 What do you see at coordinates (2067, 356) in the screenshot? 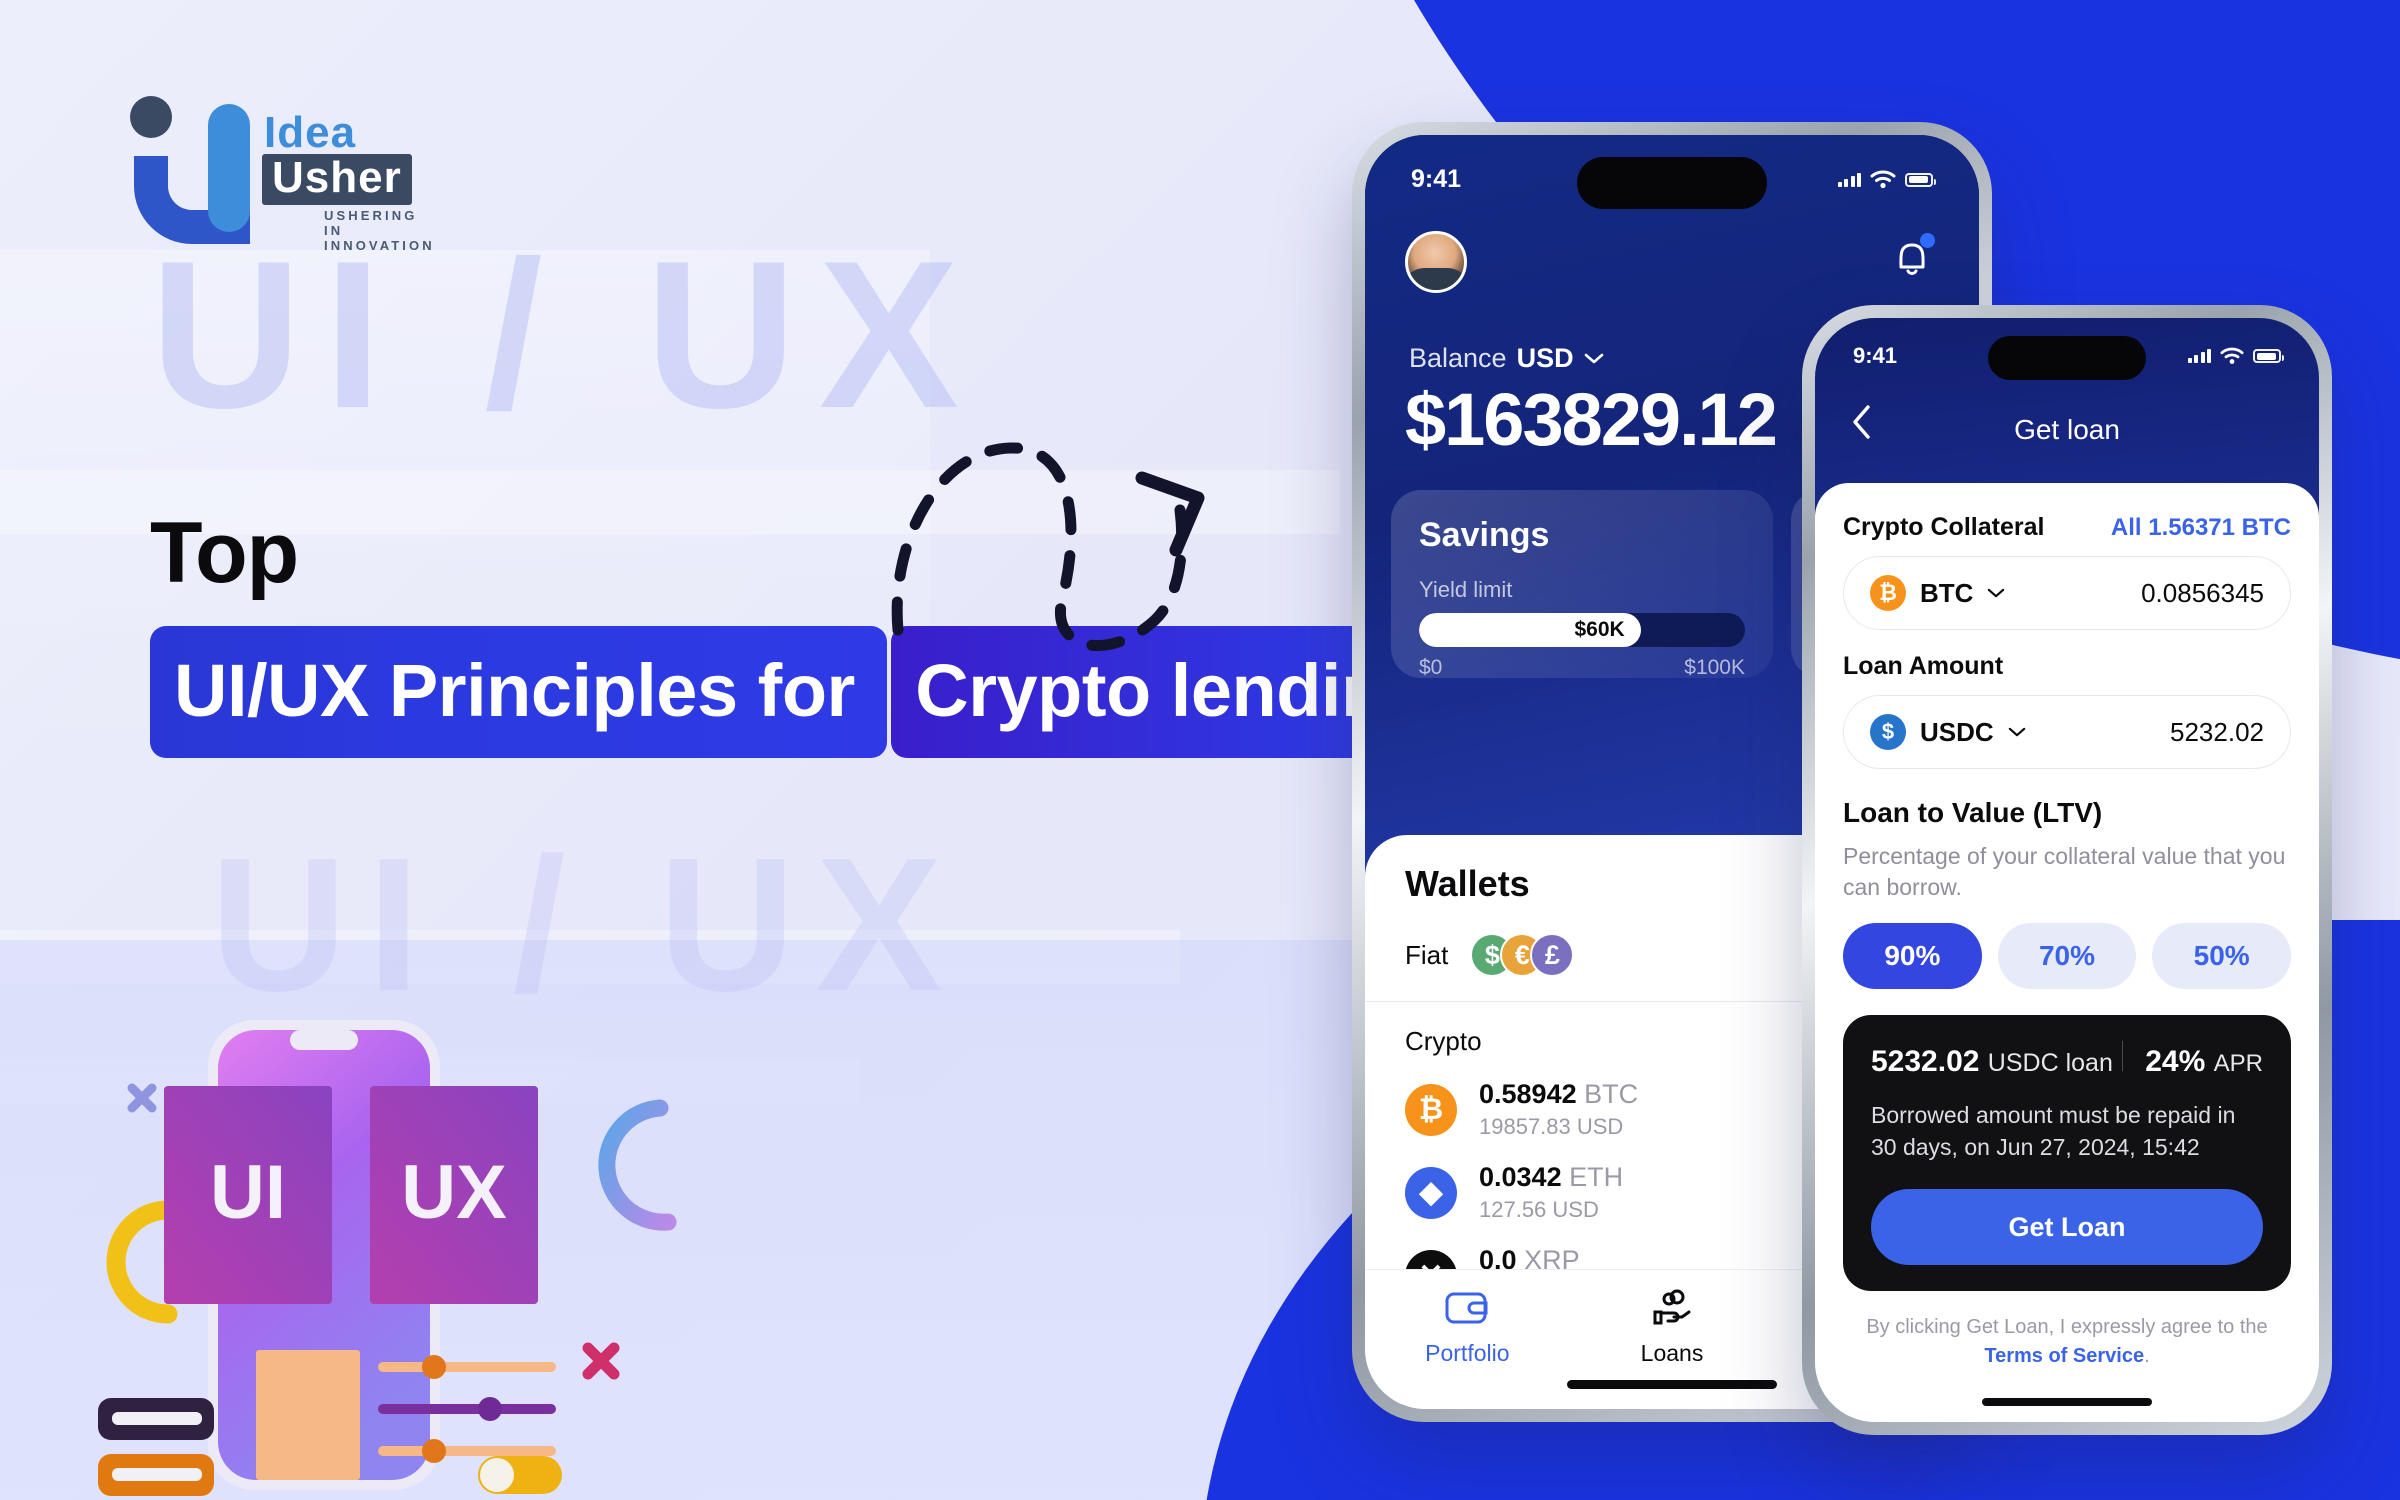
I see `status-bar-phone2: 9:41` at bounding box center [2067, 356].